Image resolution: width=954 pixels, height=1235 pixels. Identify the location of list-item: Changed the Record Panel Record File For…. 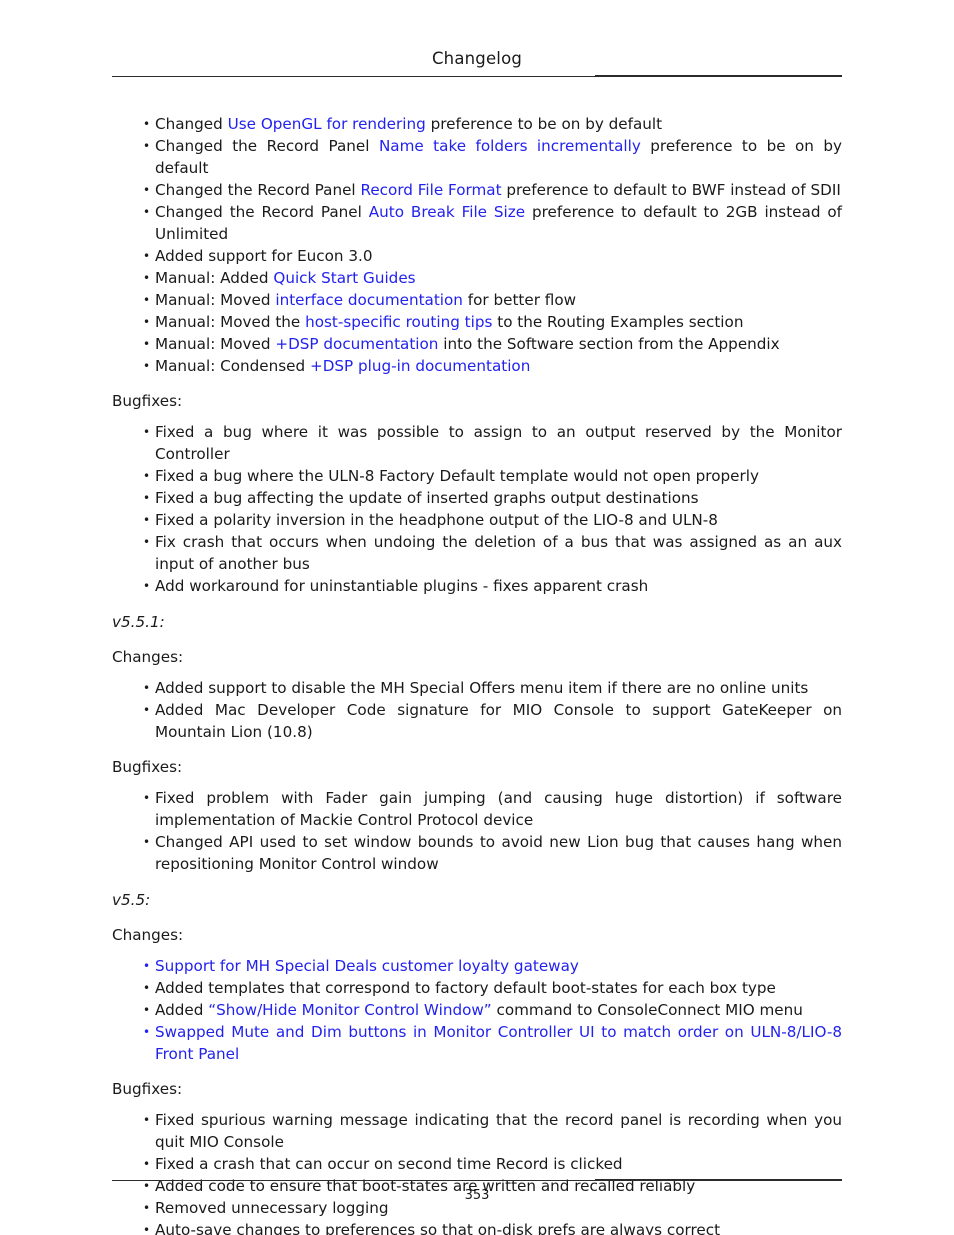
(477, 190).